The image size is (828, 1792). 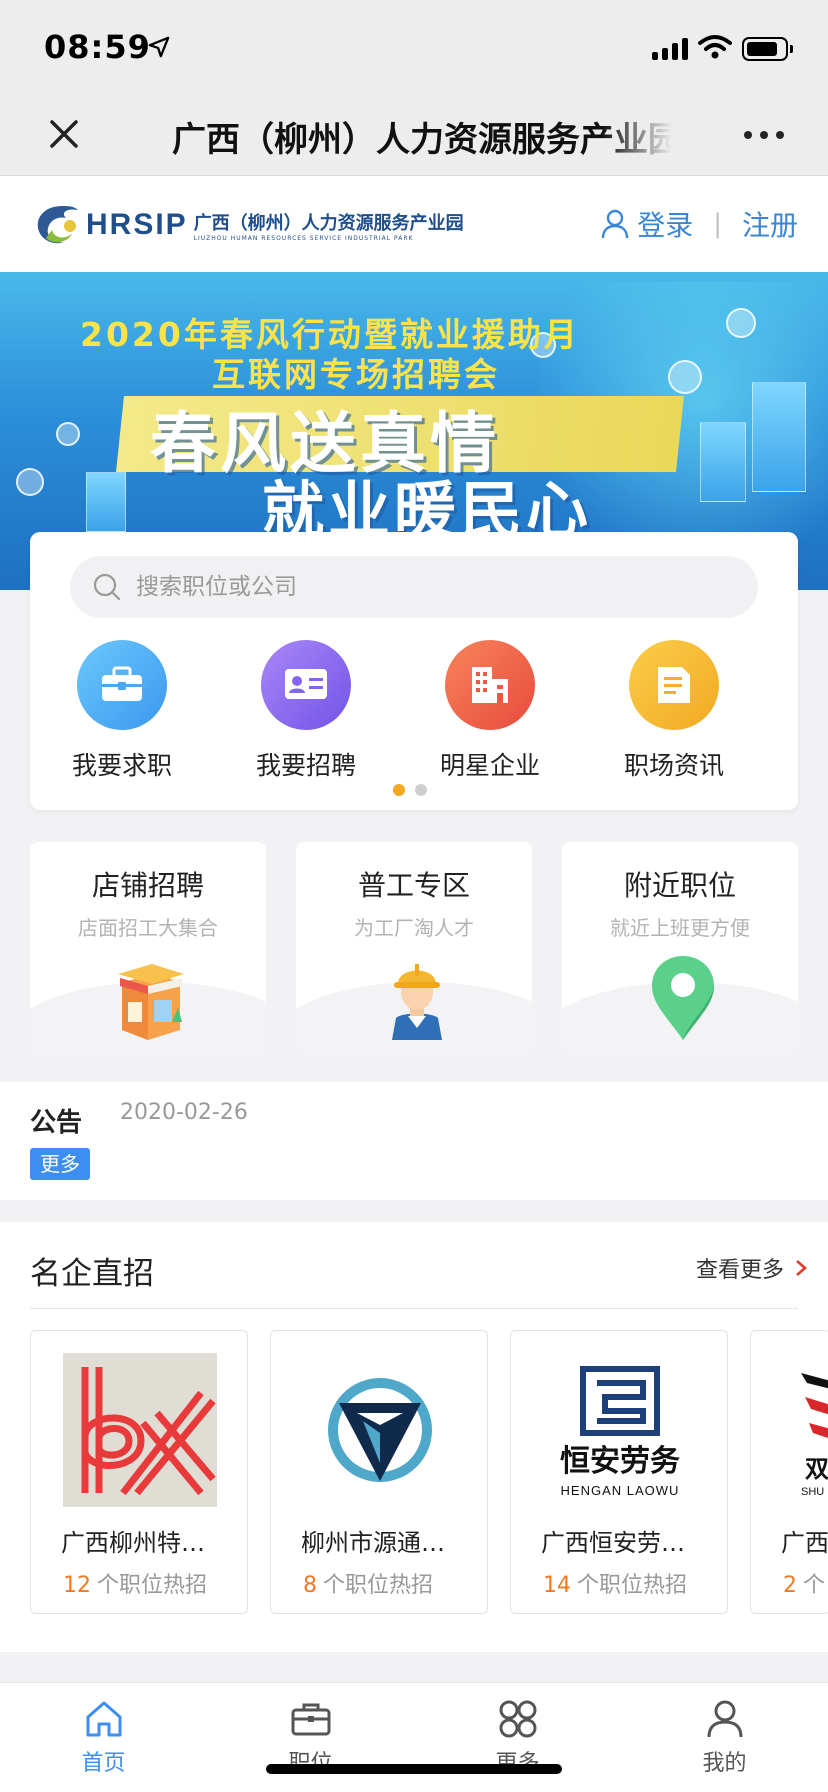 I want to click on zone-shop-recruit: 店铺招聘 店面招工大集合, so click(x=148, y=947).